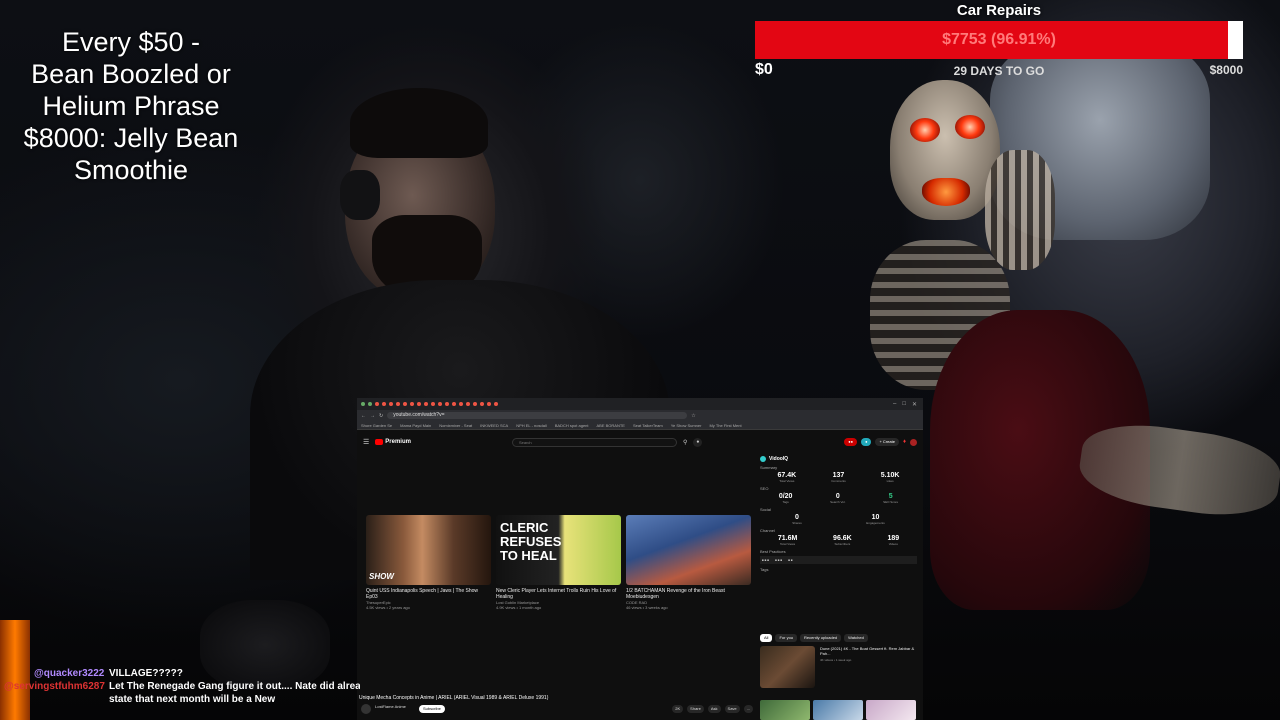  Describe the element at coordinates (390, 706) in the screenshot. I see `channel-name: LostFlame Anime` at that location.